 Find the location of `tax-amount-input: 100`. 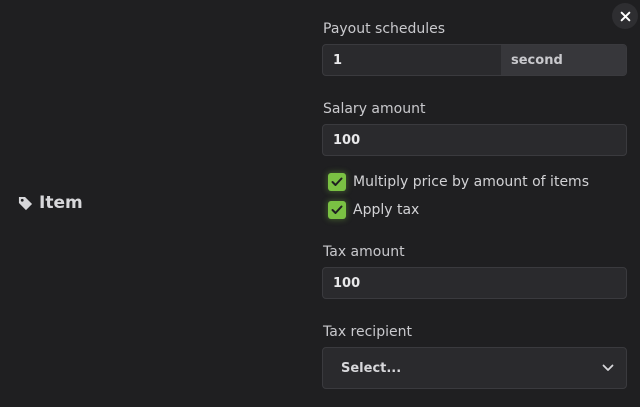

tax-amount-input: 100 is located at coordinates (474, 283).